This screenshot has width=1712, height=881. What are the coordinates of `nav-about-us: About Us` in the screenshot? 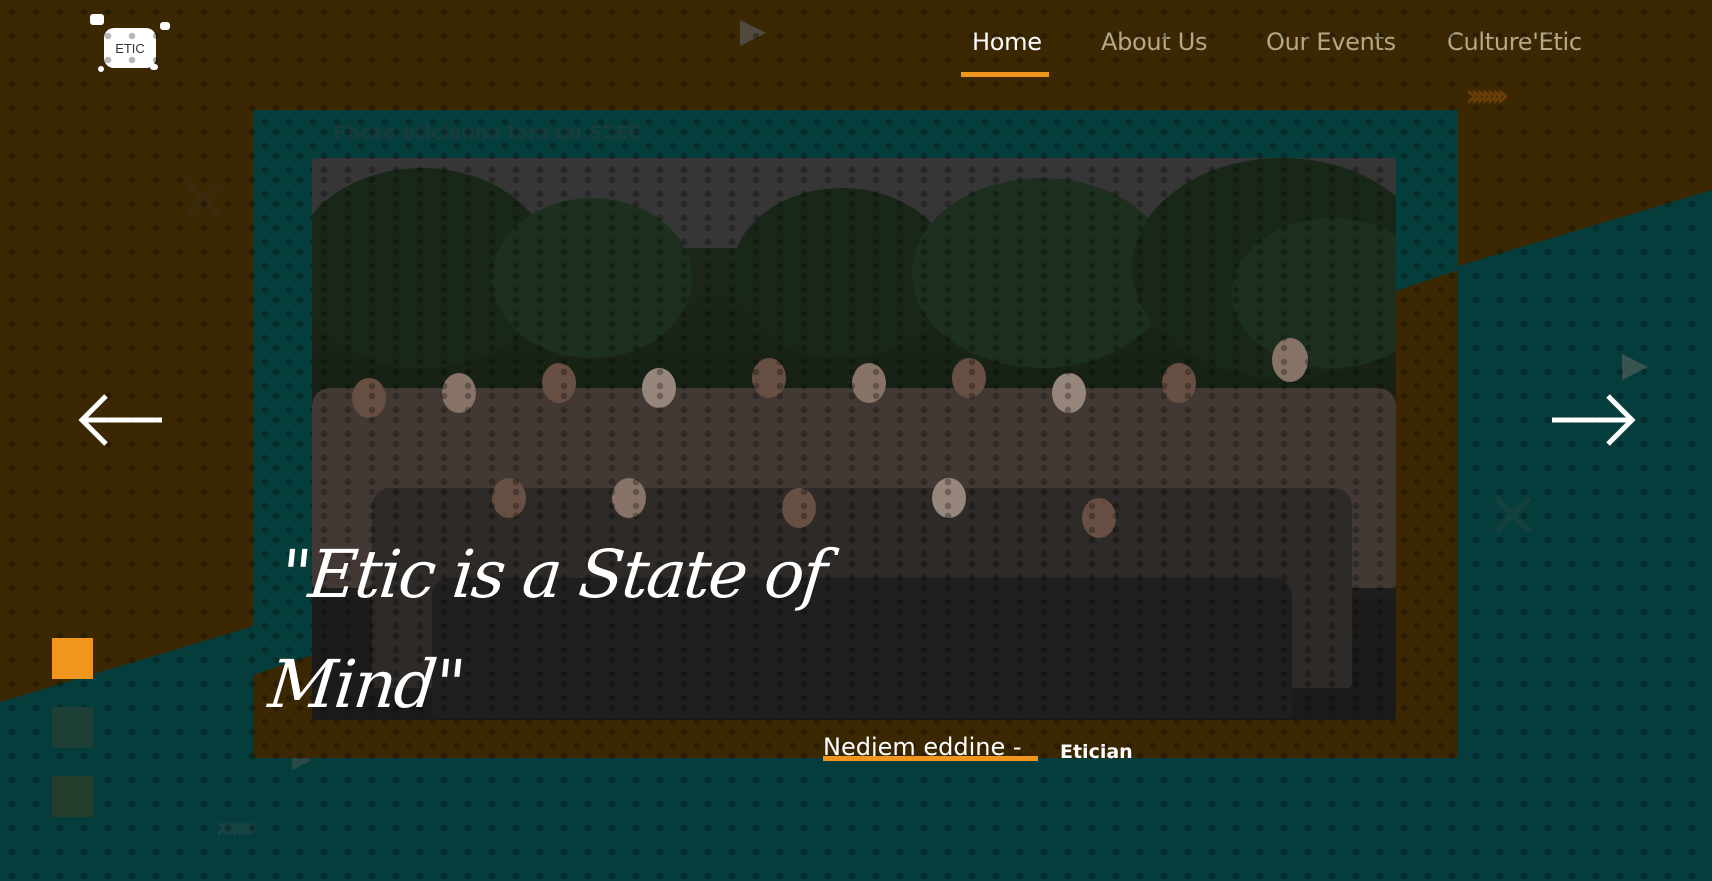 It's located at (1154, 42).